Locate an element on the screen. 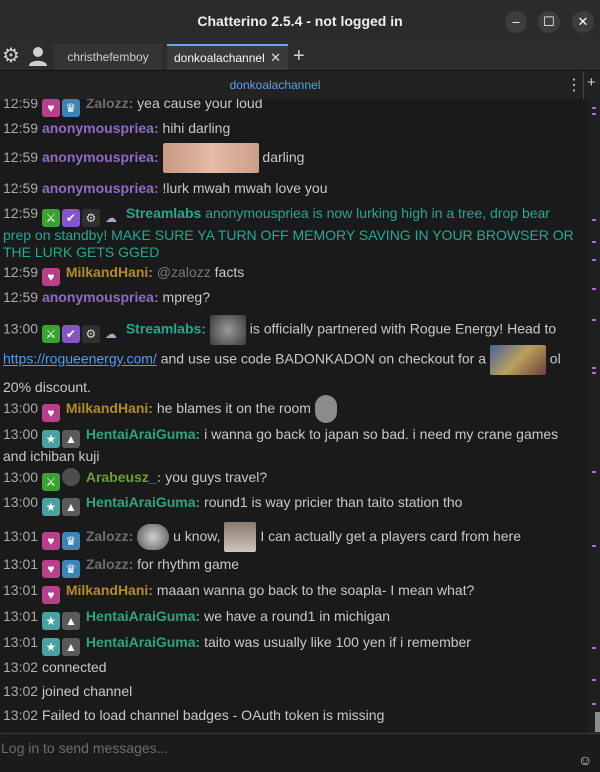 The width and height of the screenshot is (600, 772). tab-bar: ⚙ christhefemboy donkoalachannel ✕ + is located at coordinates (300, 56).